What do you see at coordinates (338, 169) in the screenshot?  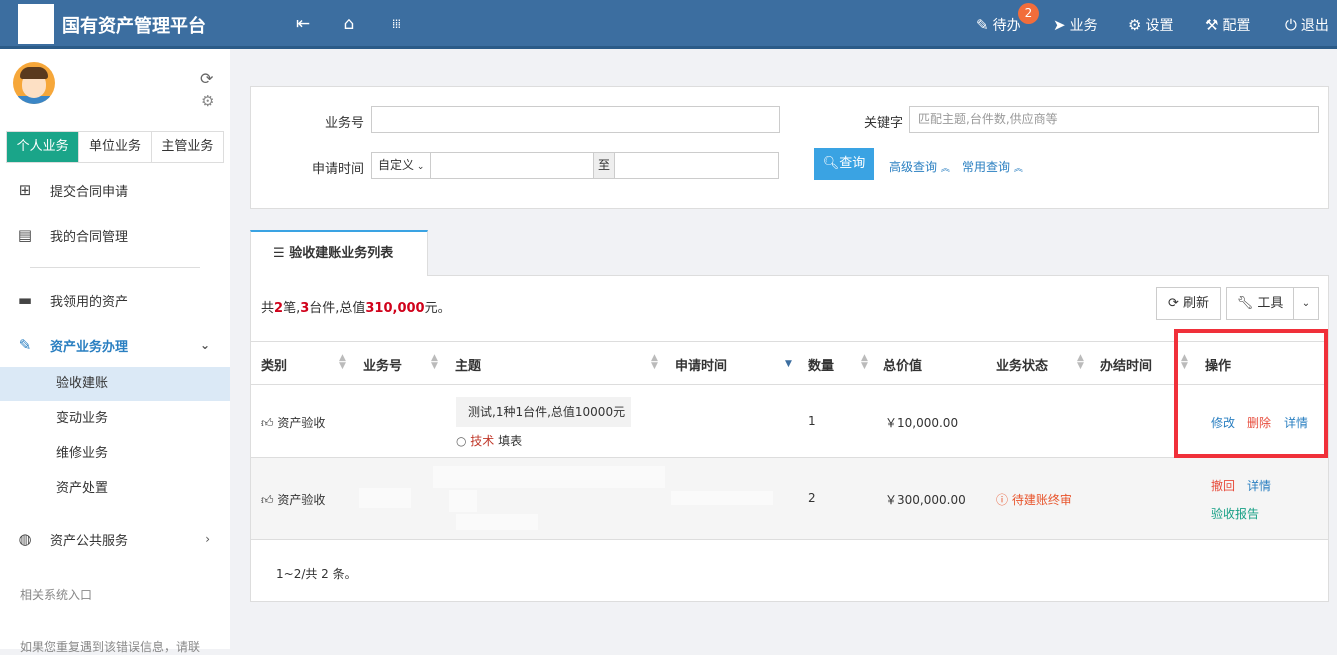 I see `apply-time-label: 申请时间` at bounding box center [338, 169].